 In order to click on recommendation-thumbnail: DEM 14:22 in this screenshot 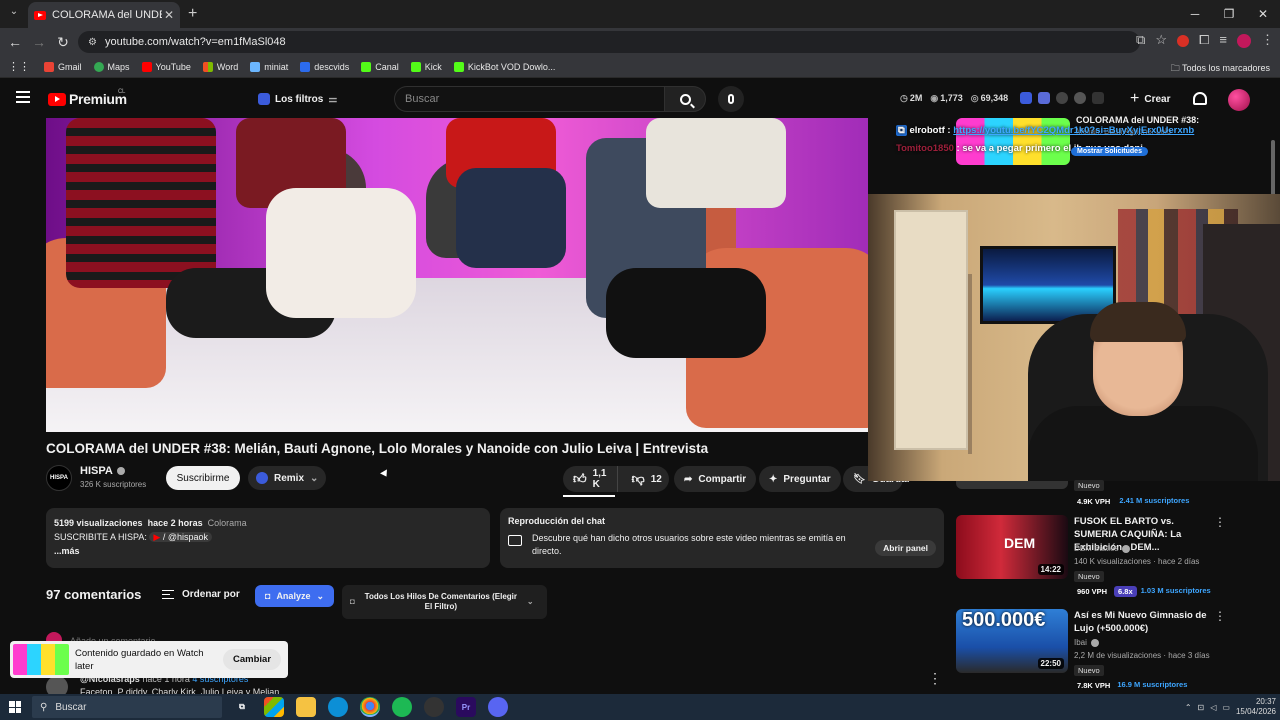, I will do `click(1012, 547)`.